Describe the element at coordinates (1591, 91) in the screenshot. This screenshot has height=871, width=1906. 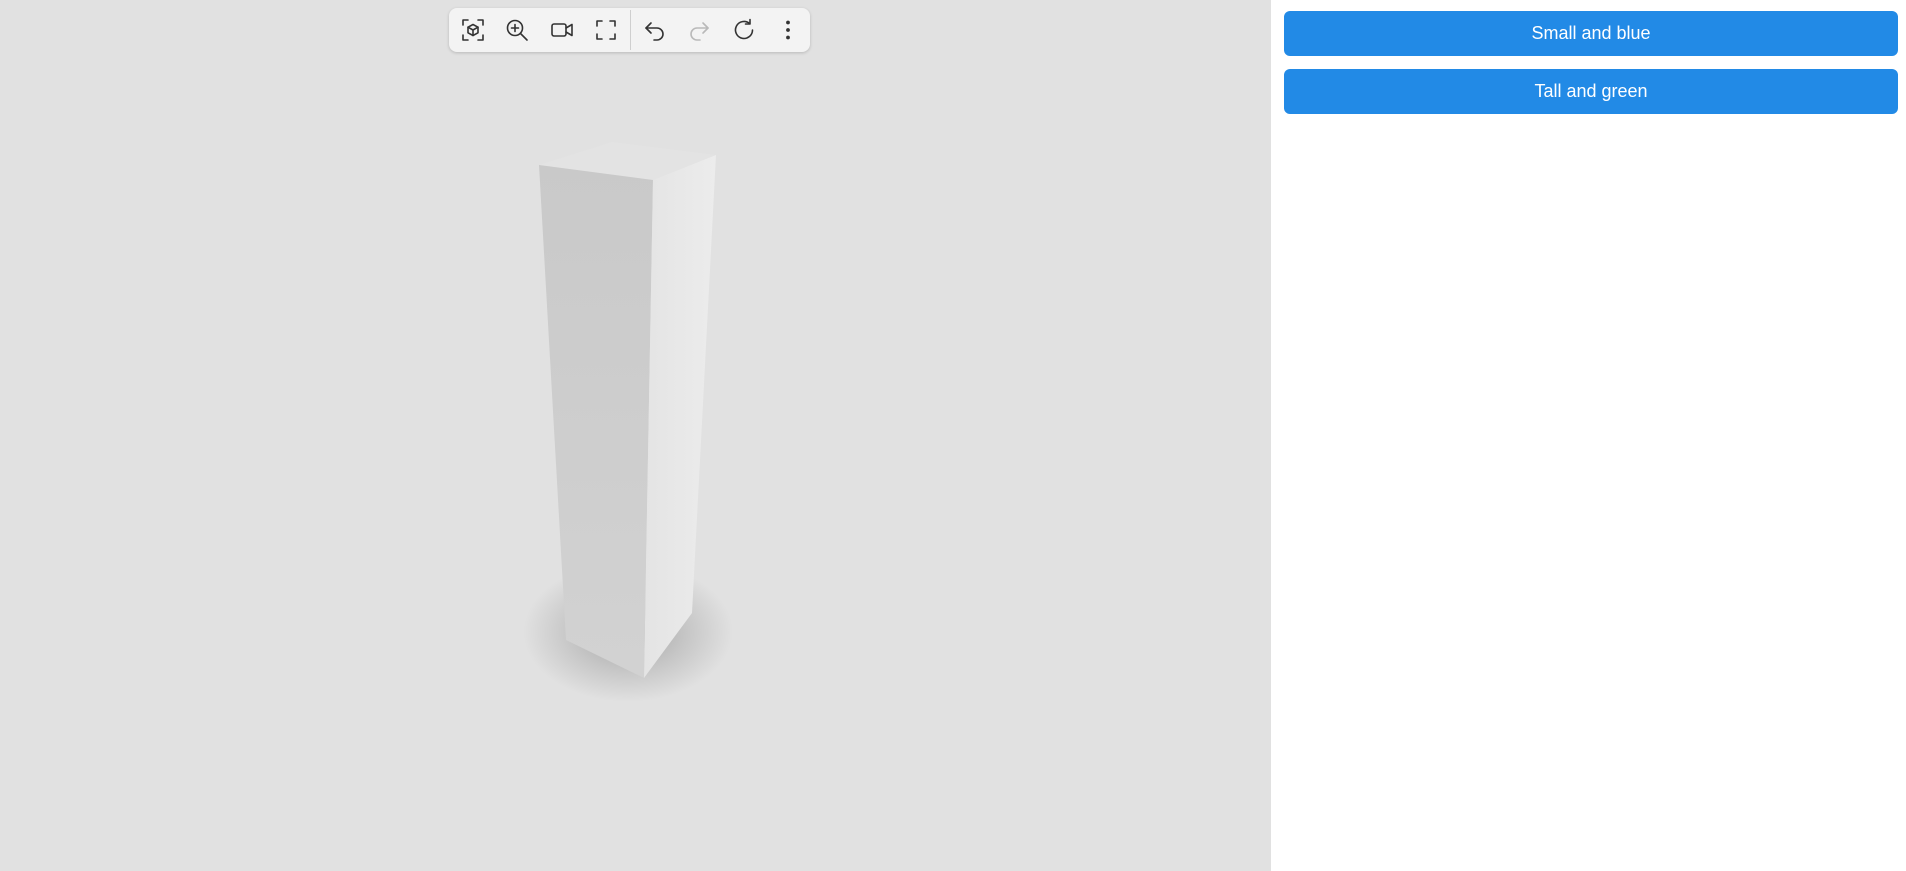
I see `tall-and-green-button: Tall and green` at that location.